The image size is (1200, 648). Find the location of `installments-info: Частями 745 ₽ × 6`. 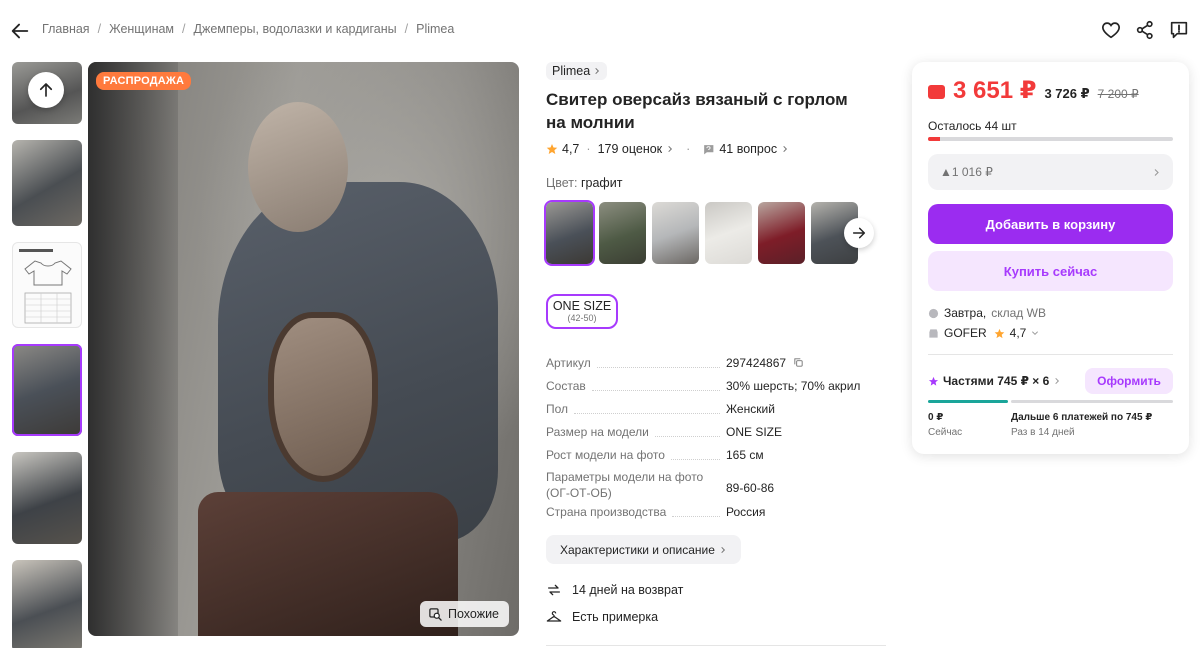

installments-info: Частями 745 ₽ × 6 is located at coordinates (994, 381).